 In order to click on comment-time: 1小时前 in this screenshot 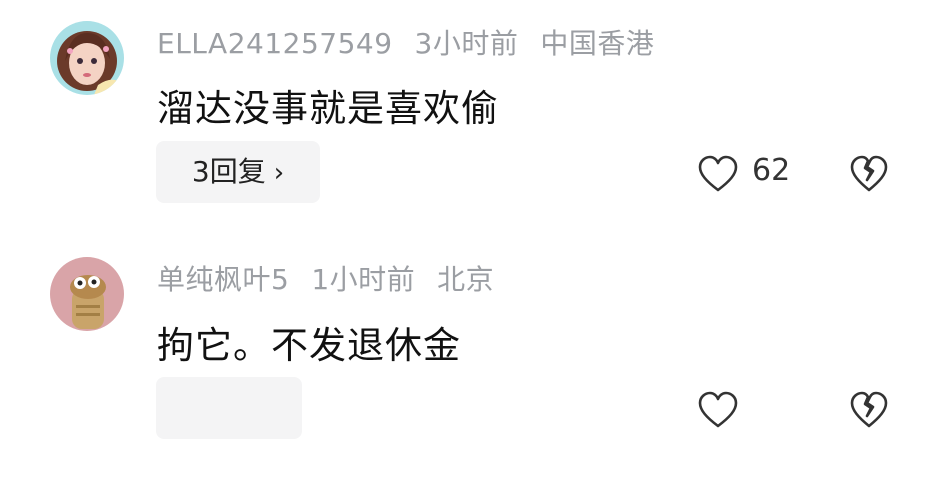, I will do `click(363, 279)`.